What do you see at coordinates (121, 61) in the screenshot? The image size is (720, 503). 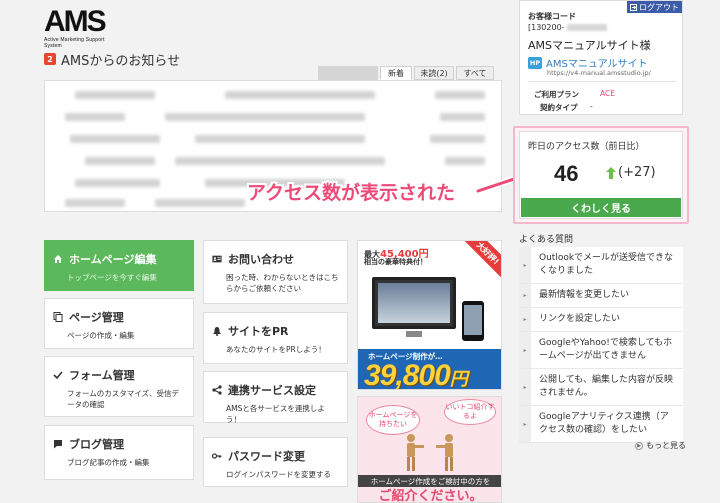 I see `news-title: AMSからのお知らせ` at bounding box center [121, 61].